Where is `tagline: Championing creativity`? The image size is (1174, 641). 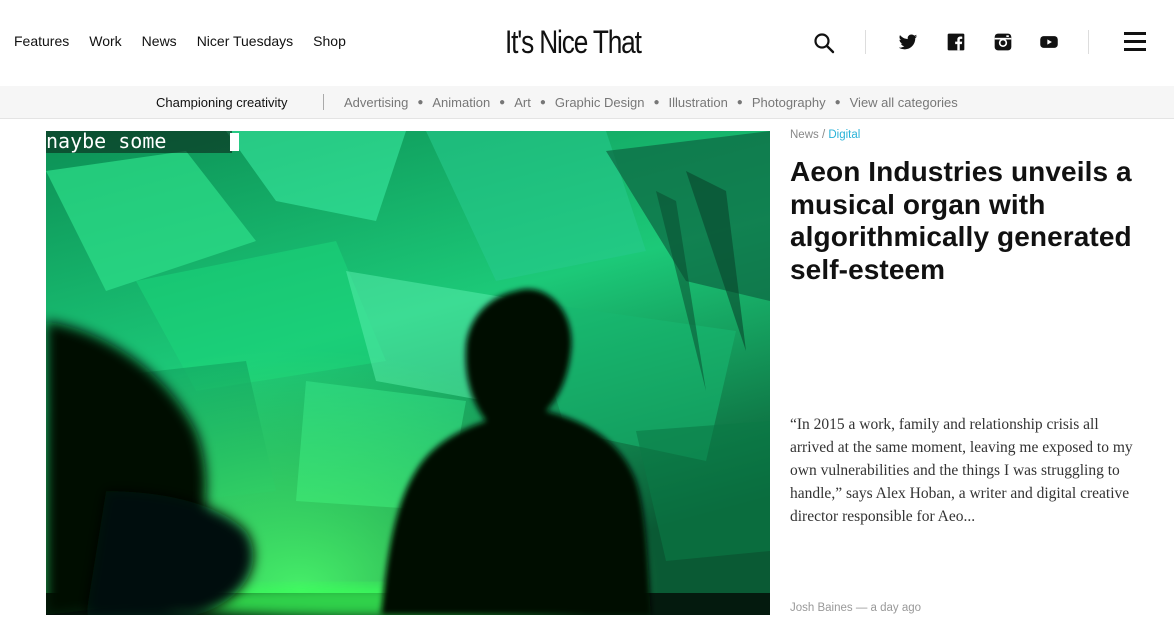
tagline: Championing creativity is located at coordinates (222, 102).